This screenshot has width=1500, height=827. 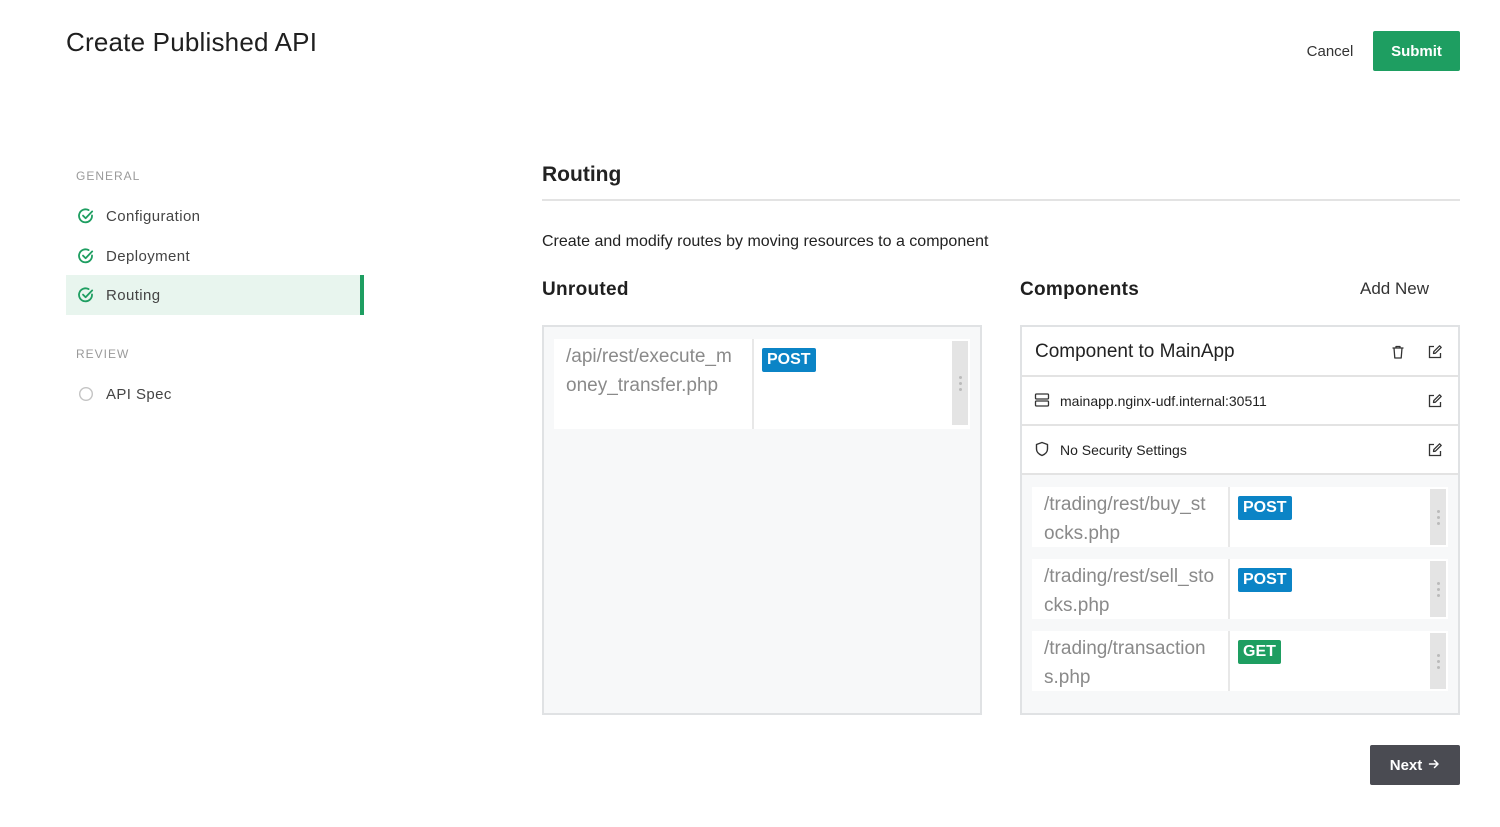 I want to click on security-settings: No Security Settings, so click(x=1123, y=450).